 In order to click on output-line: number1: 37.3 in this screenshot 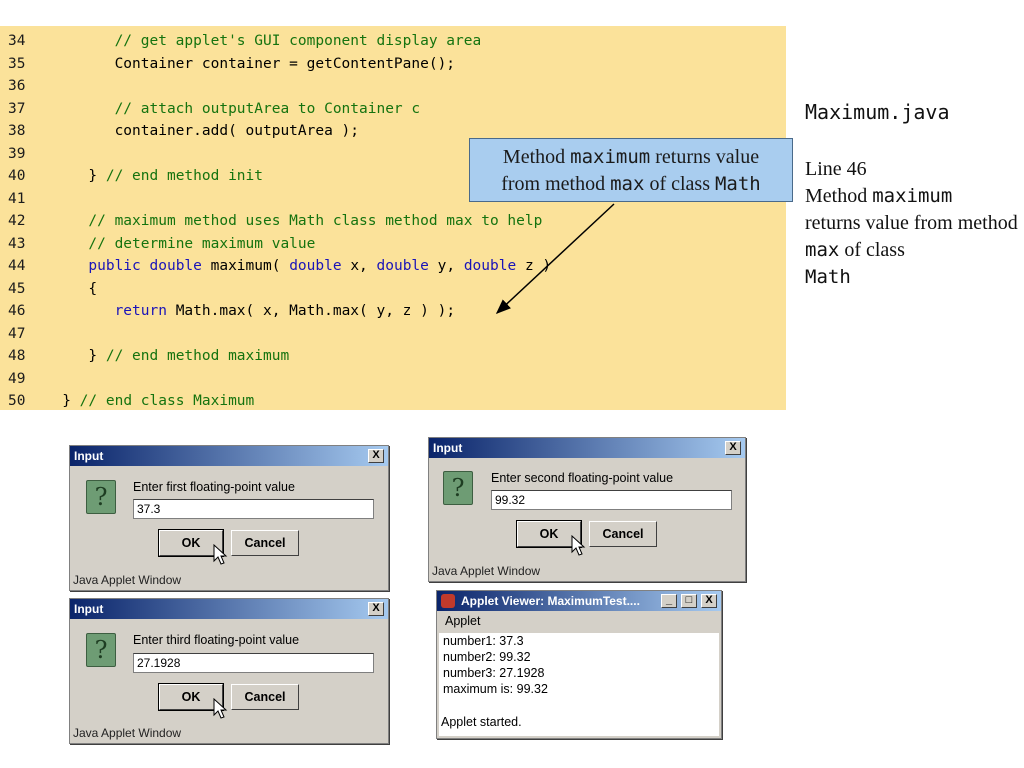, I will do `click(483, 641)`.